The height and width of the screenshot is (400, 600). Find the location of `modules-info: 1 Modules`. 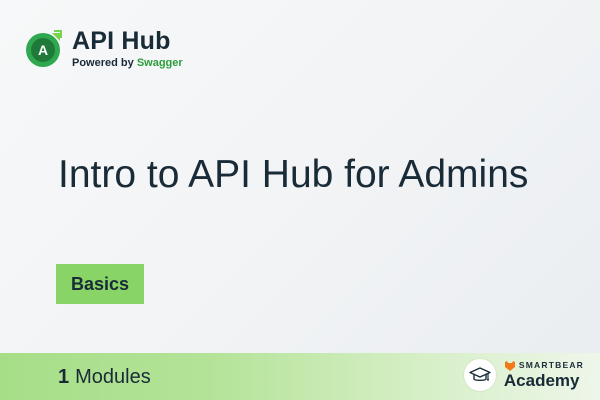

modules-info: 1 Modules is located at coordinates (104, 377).